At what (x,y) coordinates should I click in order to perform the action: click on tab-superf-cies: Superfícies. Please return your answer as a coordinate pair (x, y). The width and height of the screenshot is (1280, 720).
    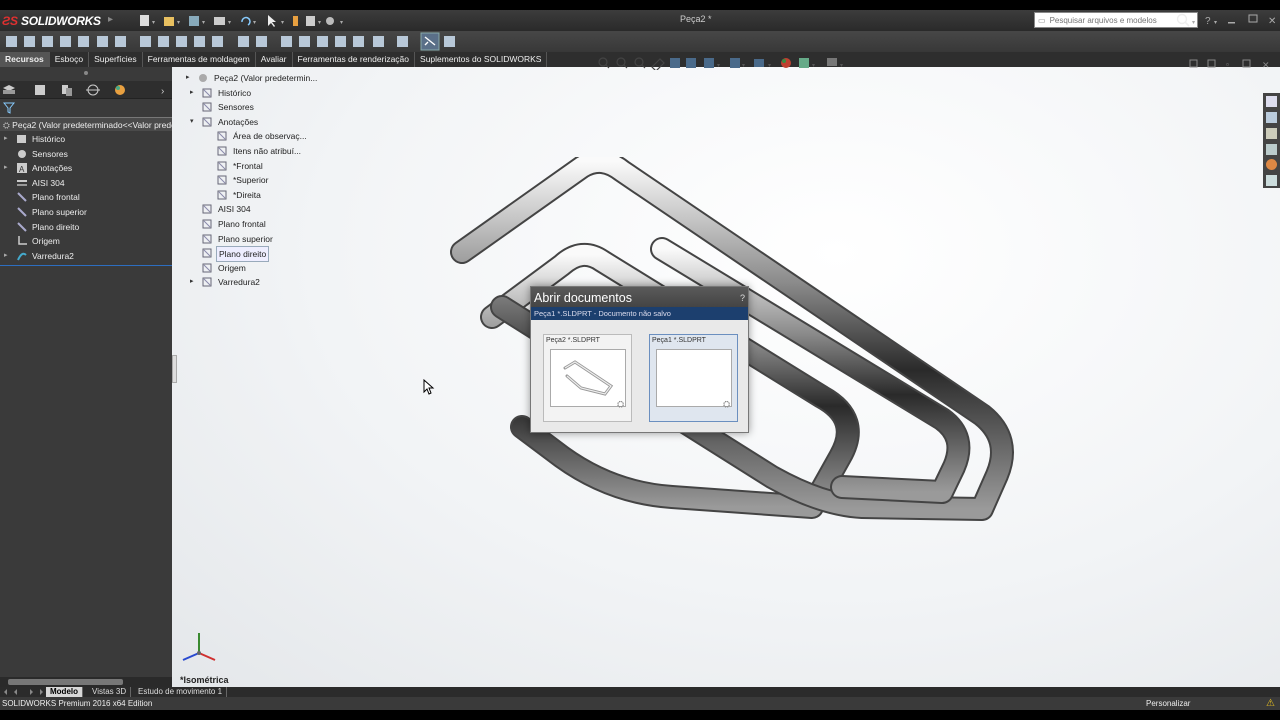
    Looking at the image, I should click on (116, 59).